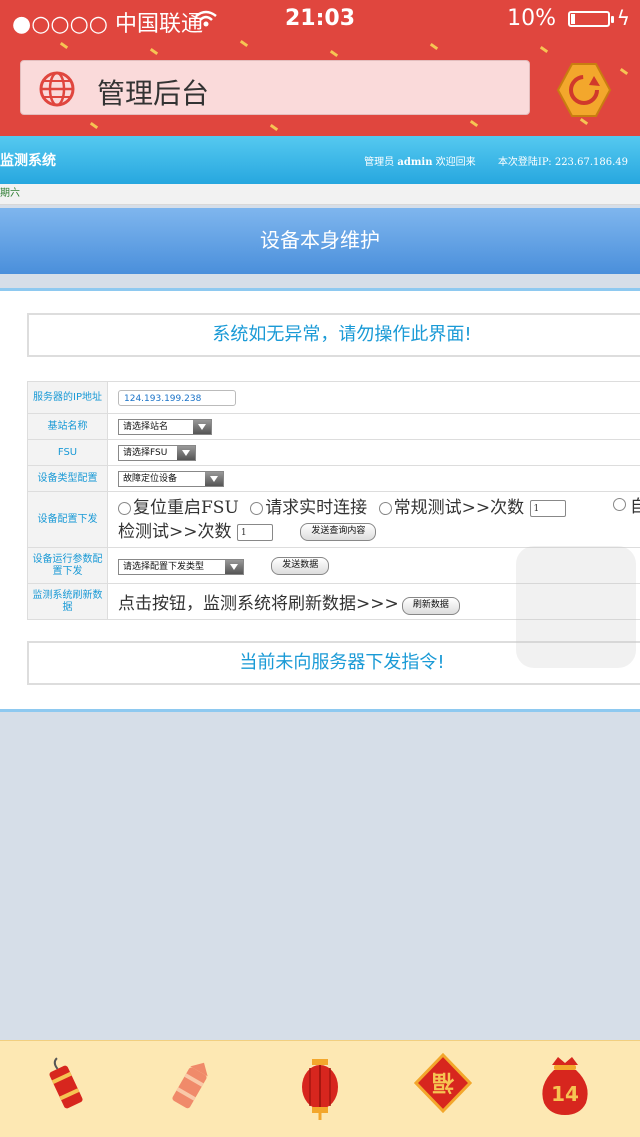 This screenshot has height=1137, width=640. Describe the element at coordinates (591, 162) in the screenshot. I see `login-ip: 223.67.186.49` at that location.